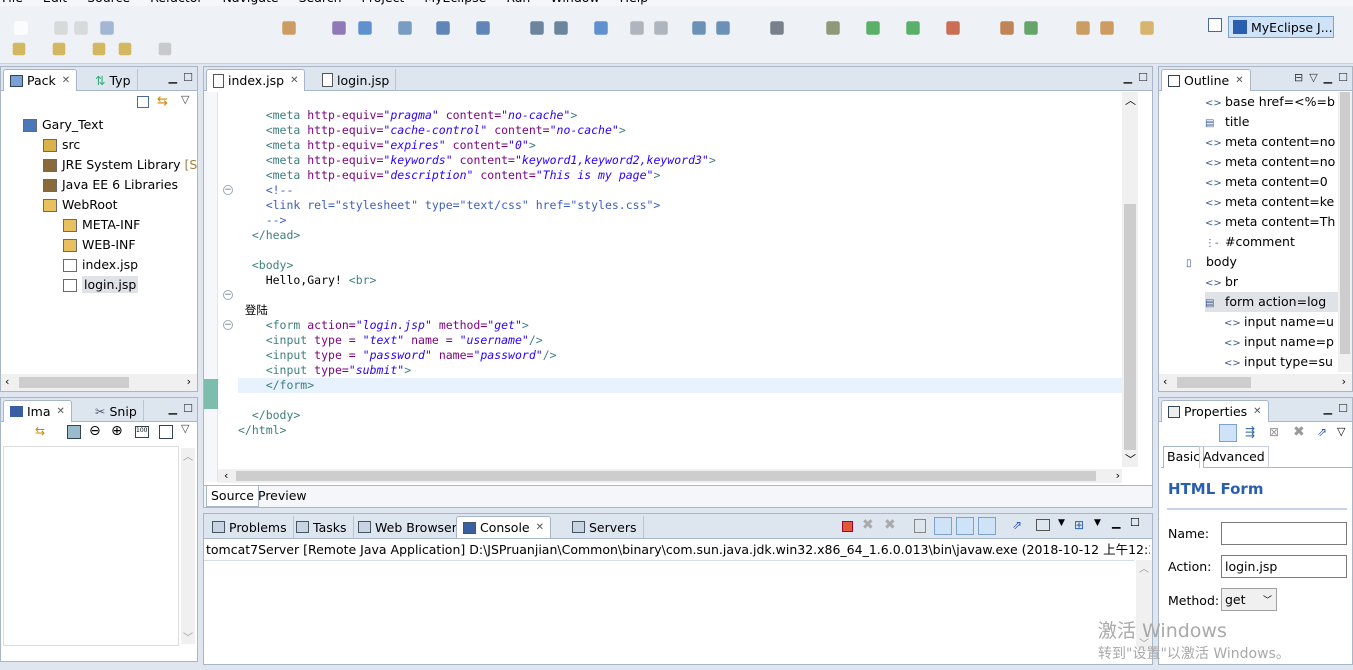 This screenshot has height=670, width=1353. Describe the element at coordinates (537, 28) in the screenshot. I see `deploy-icon` at that location.